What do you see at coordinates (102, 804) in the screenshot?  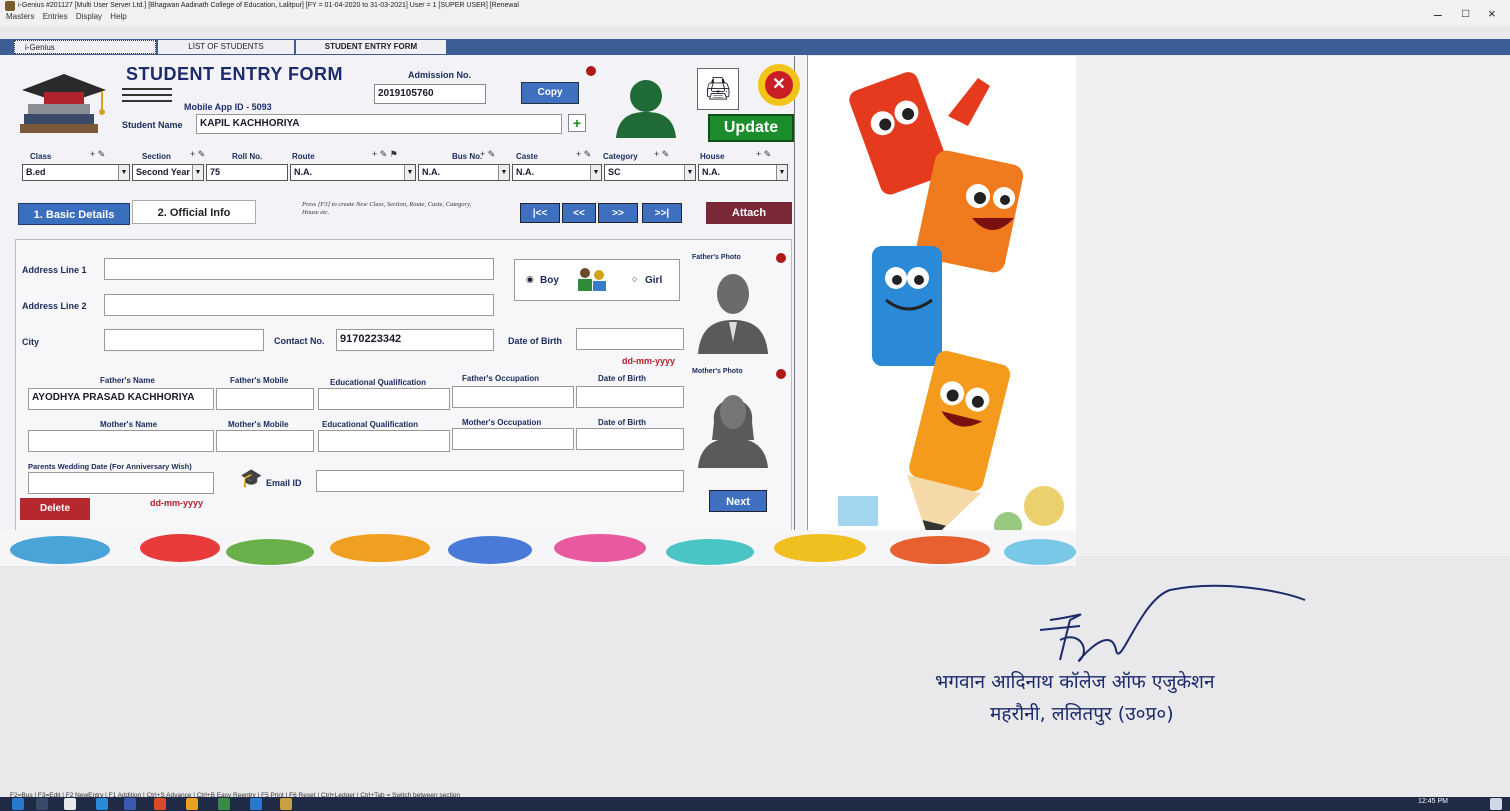 I see `edge-icon` at bounding box center [102, 804].